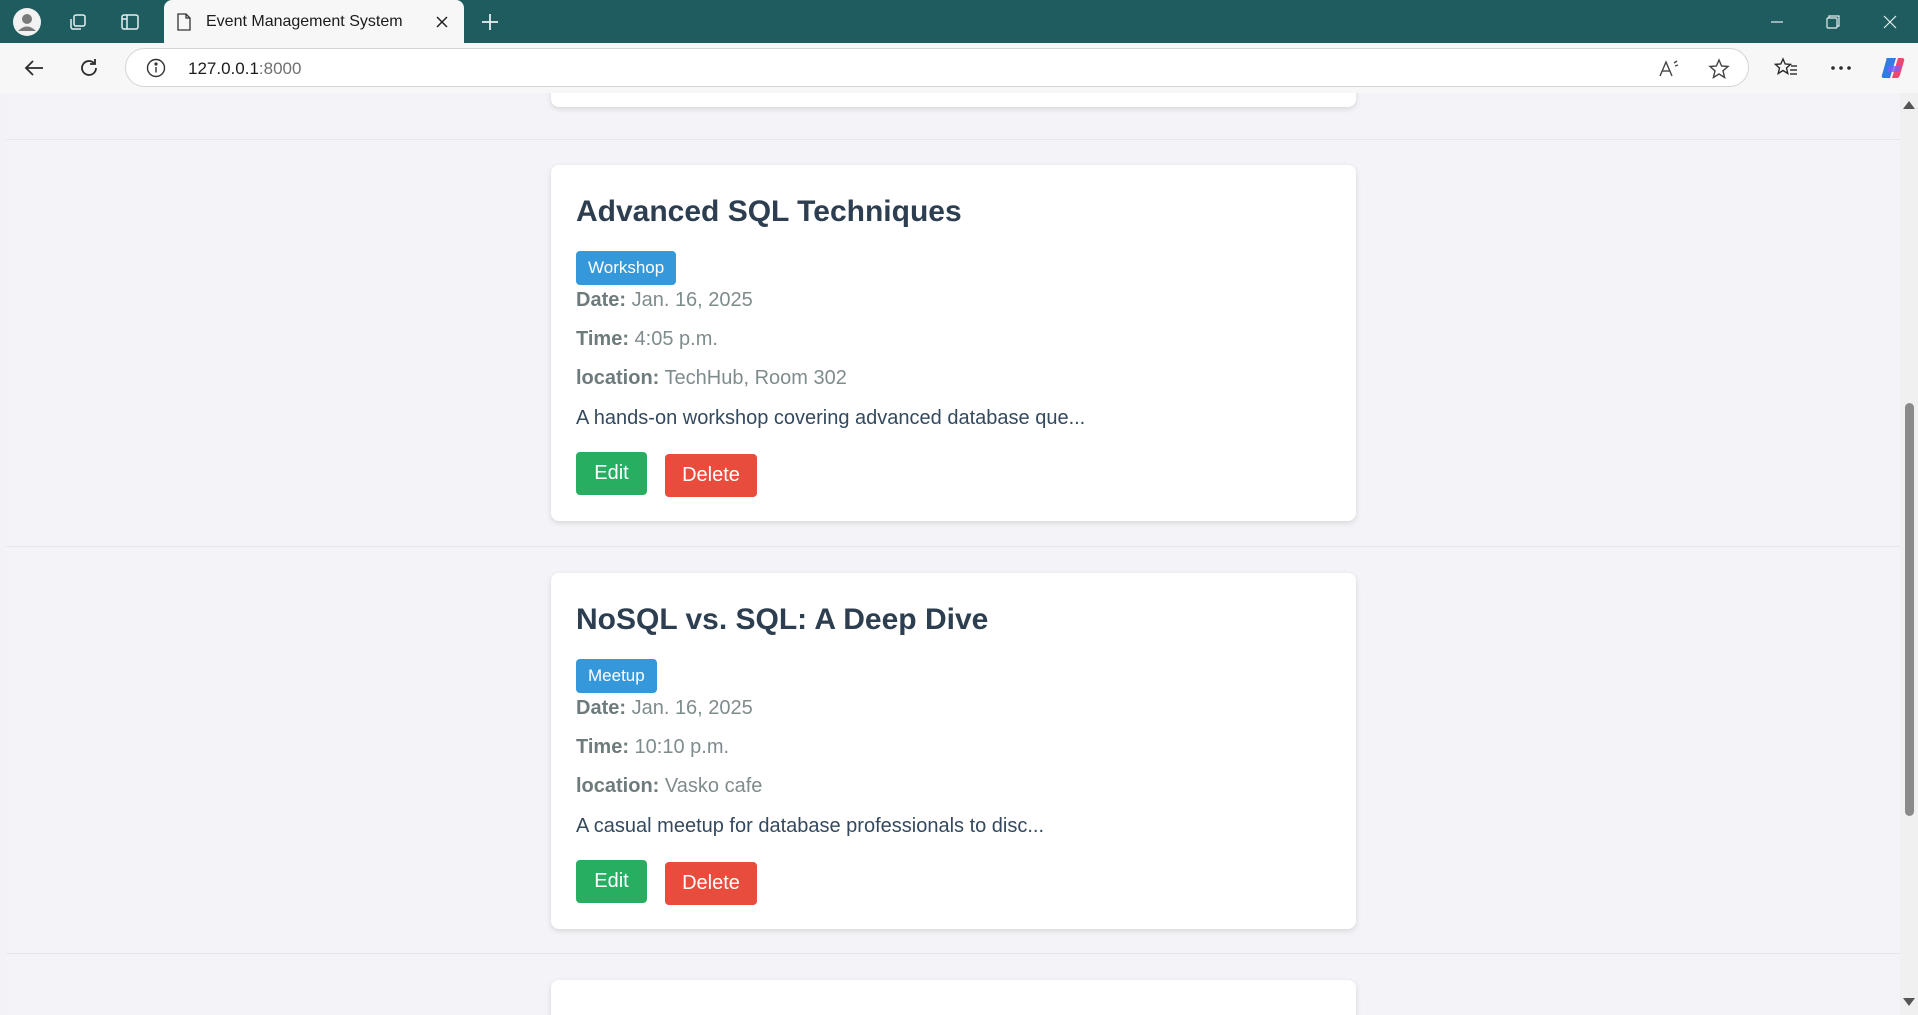  I want to click on new-tab-icon, so click(490, 22).